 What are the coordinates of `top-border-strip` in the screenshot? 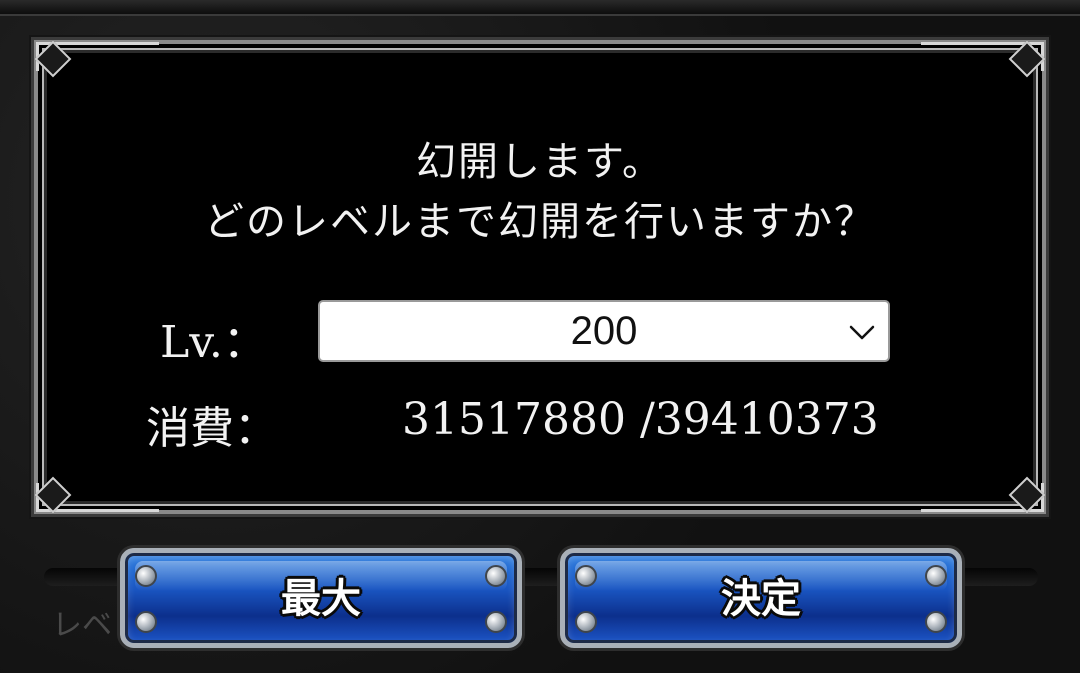 It's located at (540, 8).